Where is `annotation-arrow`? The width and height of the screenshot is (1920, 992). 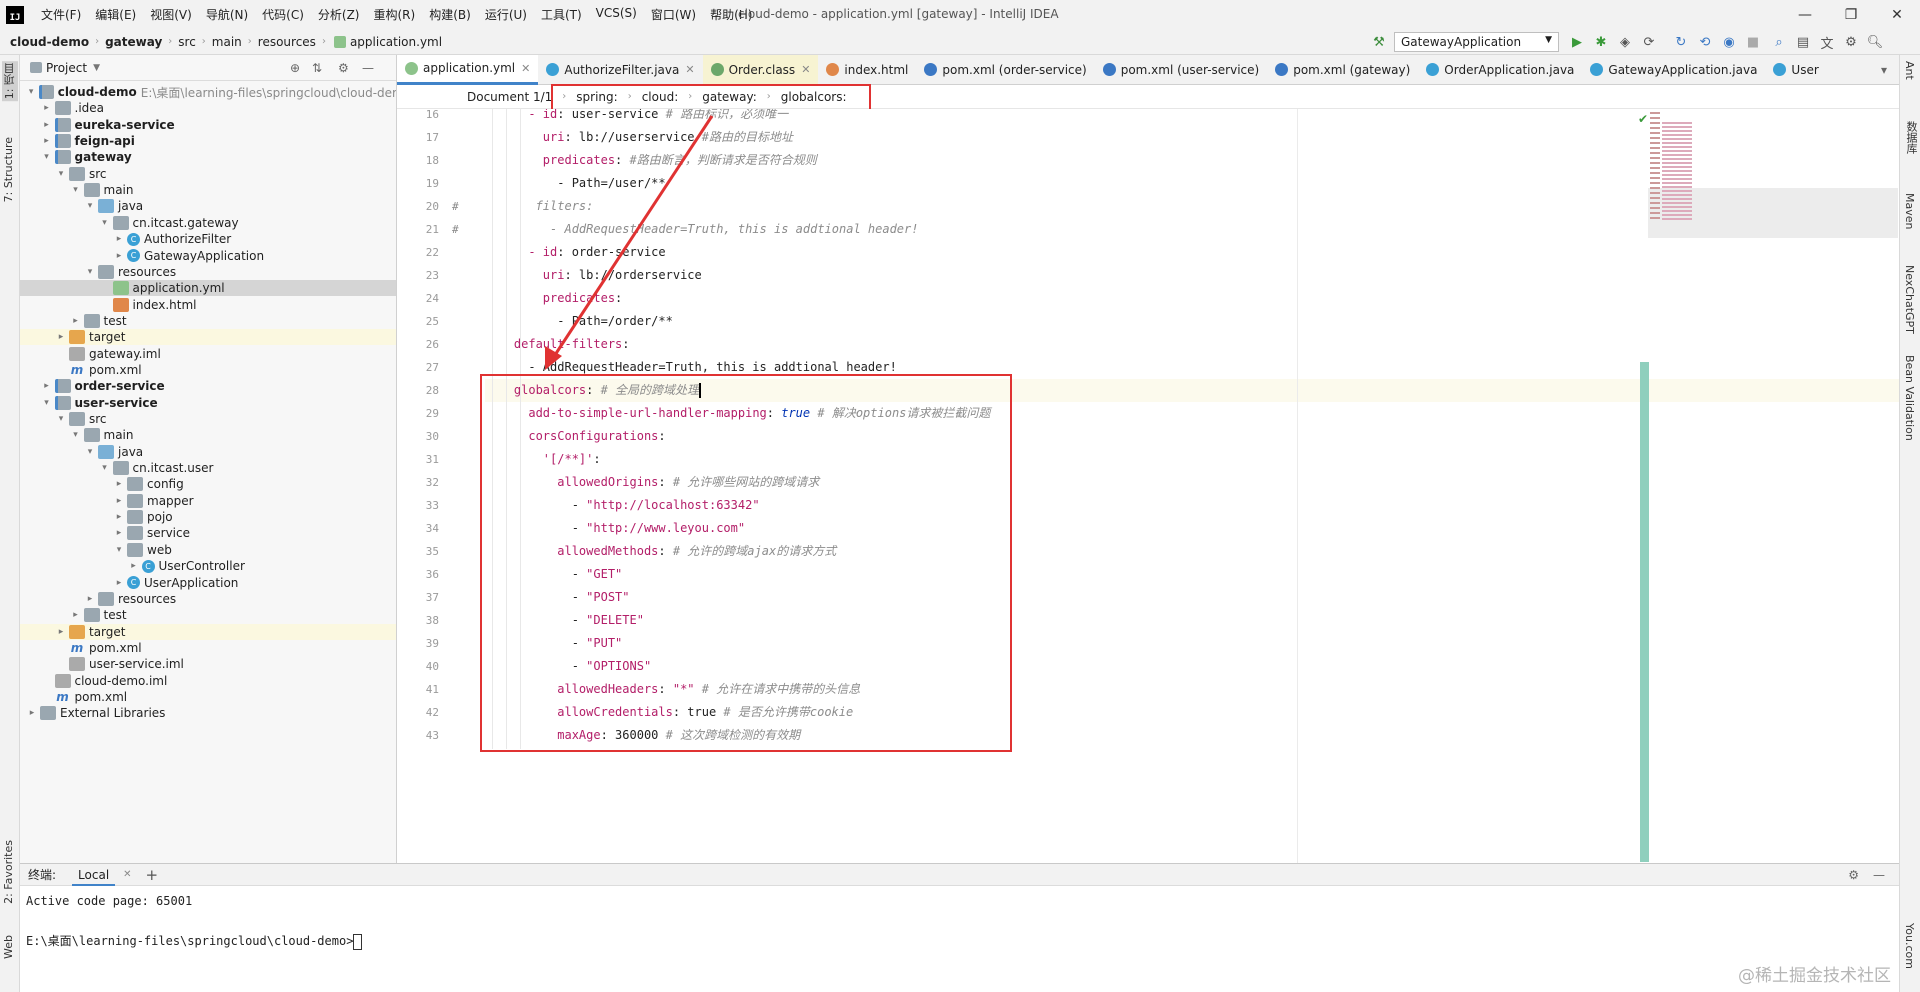 annotation-arrow is located at coordinates (629, 242).